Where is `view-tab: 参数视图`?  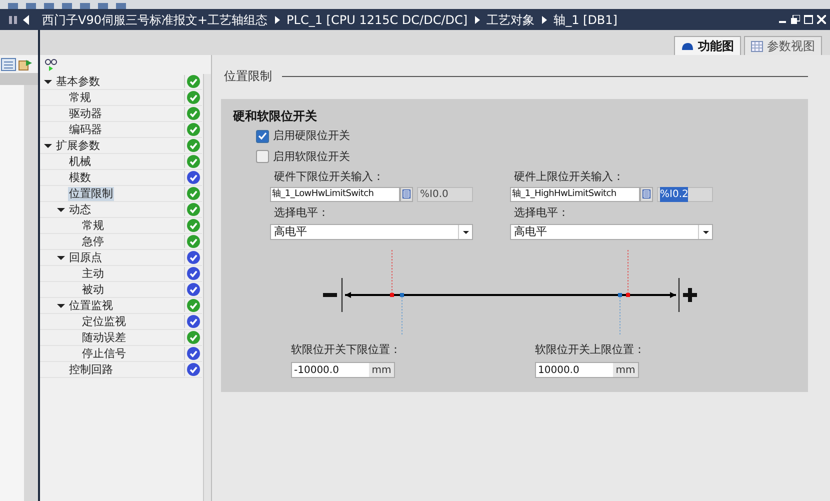 view-tab: 参数视图 is located at coordinates (783, 45).